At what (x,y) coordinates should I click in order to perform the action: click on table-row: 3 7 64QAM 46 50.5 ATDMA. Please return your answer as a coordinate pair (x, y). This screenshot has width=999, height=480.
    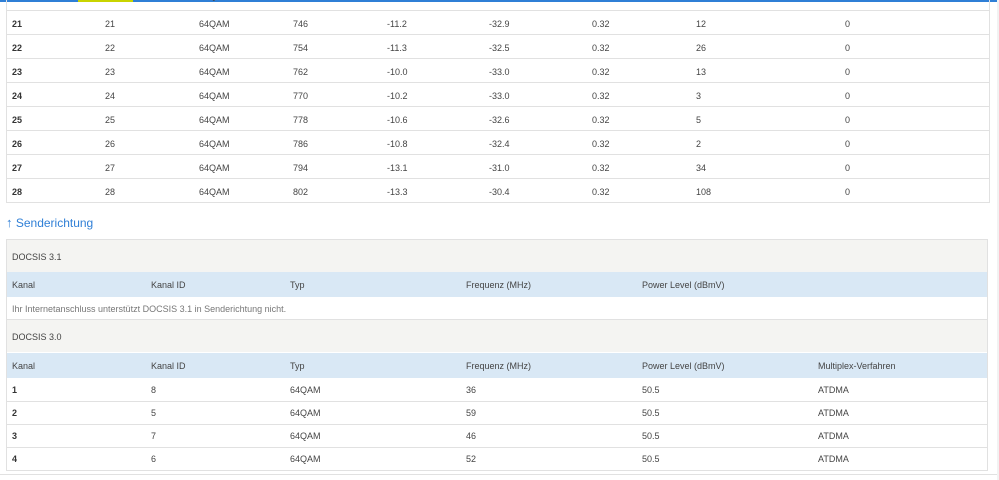
    Looking at the image, I should click on (497, 436).